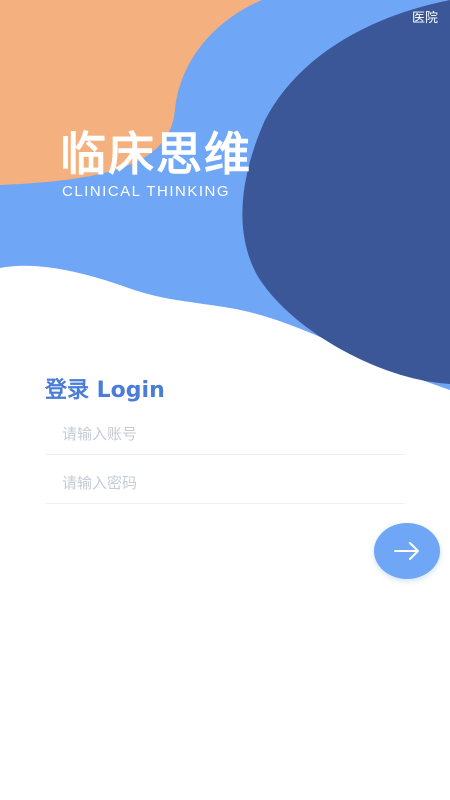 The width and height of the screenshot is (450, 800). I want to click on password-field, so click(225, 483).